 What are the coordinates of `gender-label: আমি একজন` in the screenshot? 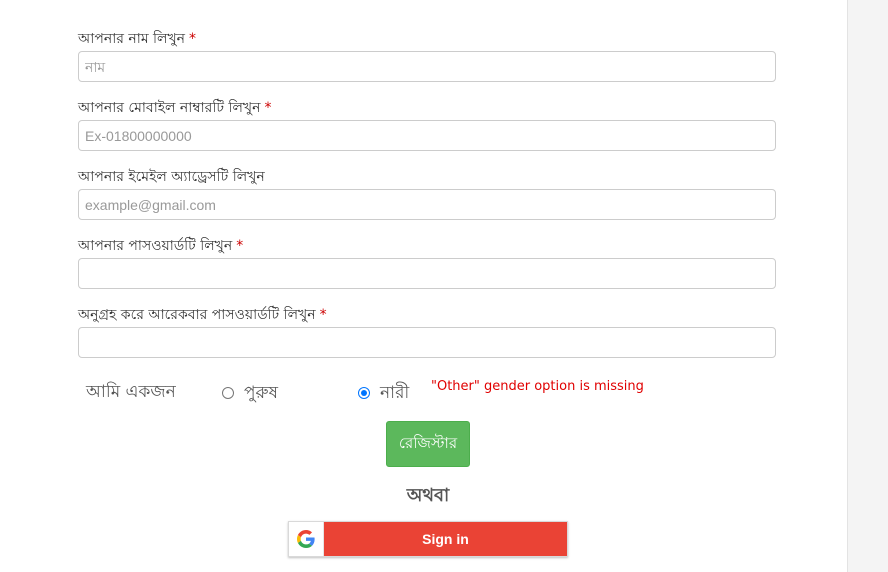 It's located at (131, 392).